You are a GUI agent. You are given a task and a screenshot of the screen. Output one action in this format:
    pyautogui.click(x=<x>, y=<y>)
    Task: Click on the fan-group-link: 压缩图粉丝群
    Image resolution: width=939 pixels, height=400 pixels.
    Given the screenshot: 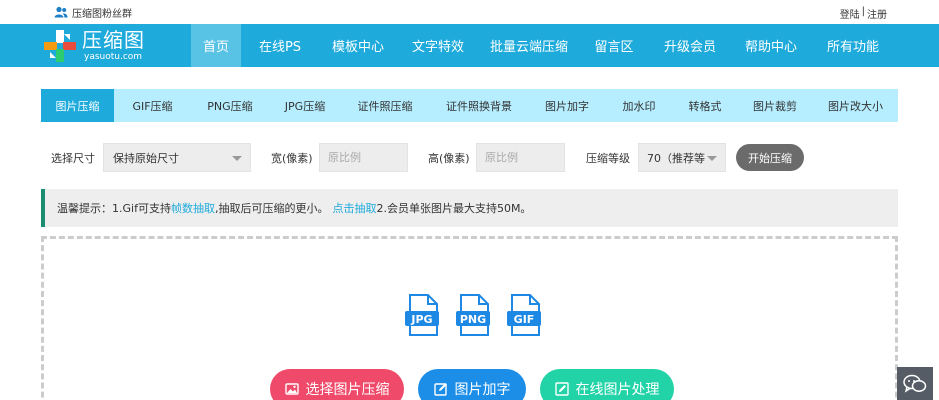 What is the action you would take?
    pyautogui.click(x=93, y=12)
    